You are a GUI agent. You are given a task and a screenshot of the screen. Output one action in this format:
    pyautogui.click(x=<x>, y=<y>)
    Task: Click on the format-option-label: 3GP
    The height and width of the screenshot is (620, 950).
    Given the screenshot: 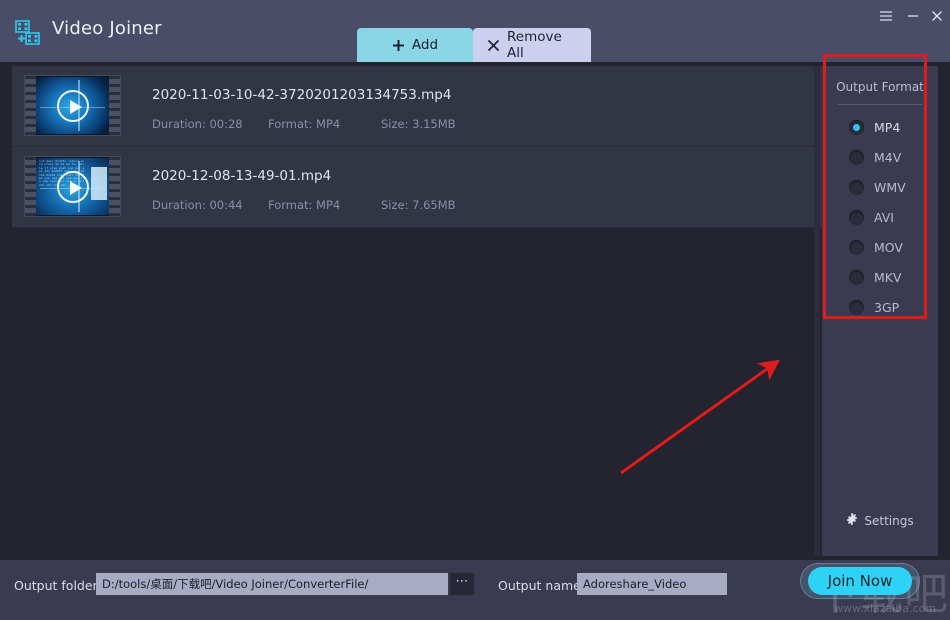 What is the action you would take?
    pyautogui.click(x=887, y=307)
    